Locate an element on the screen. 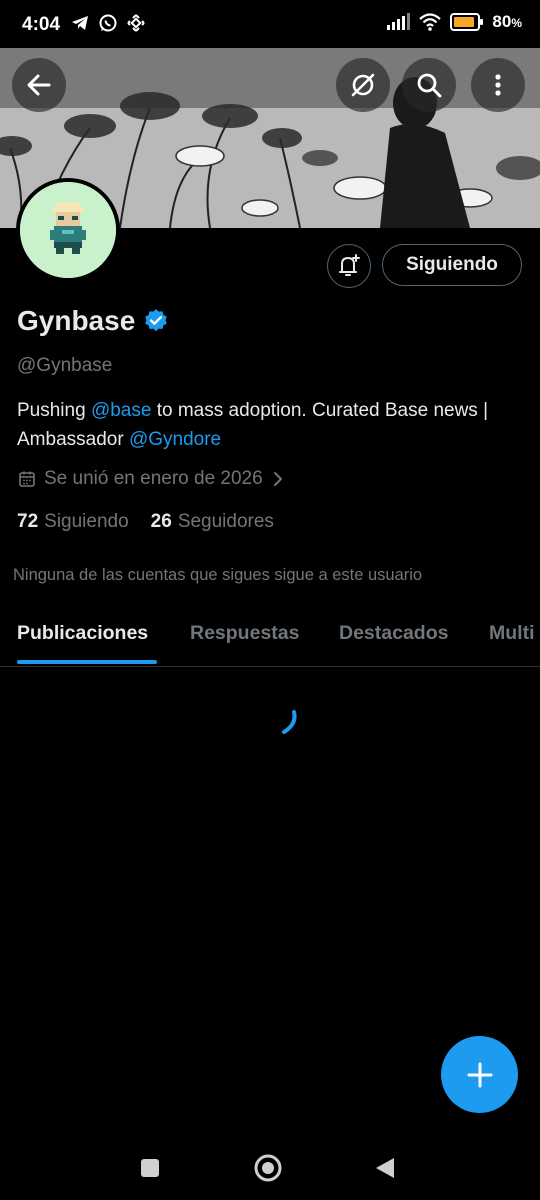 The height and width of the screenshot is (1200, 540). avatar-pixel-art is located at coordinates (68, 230).